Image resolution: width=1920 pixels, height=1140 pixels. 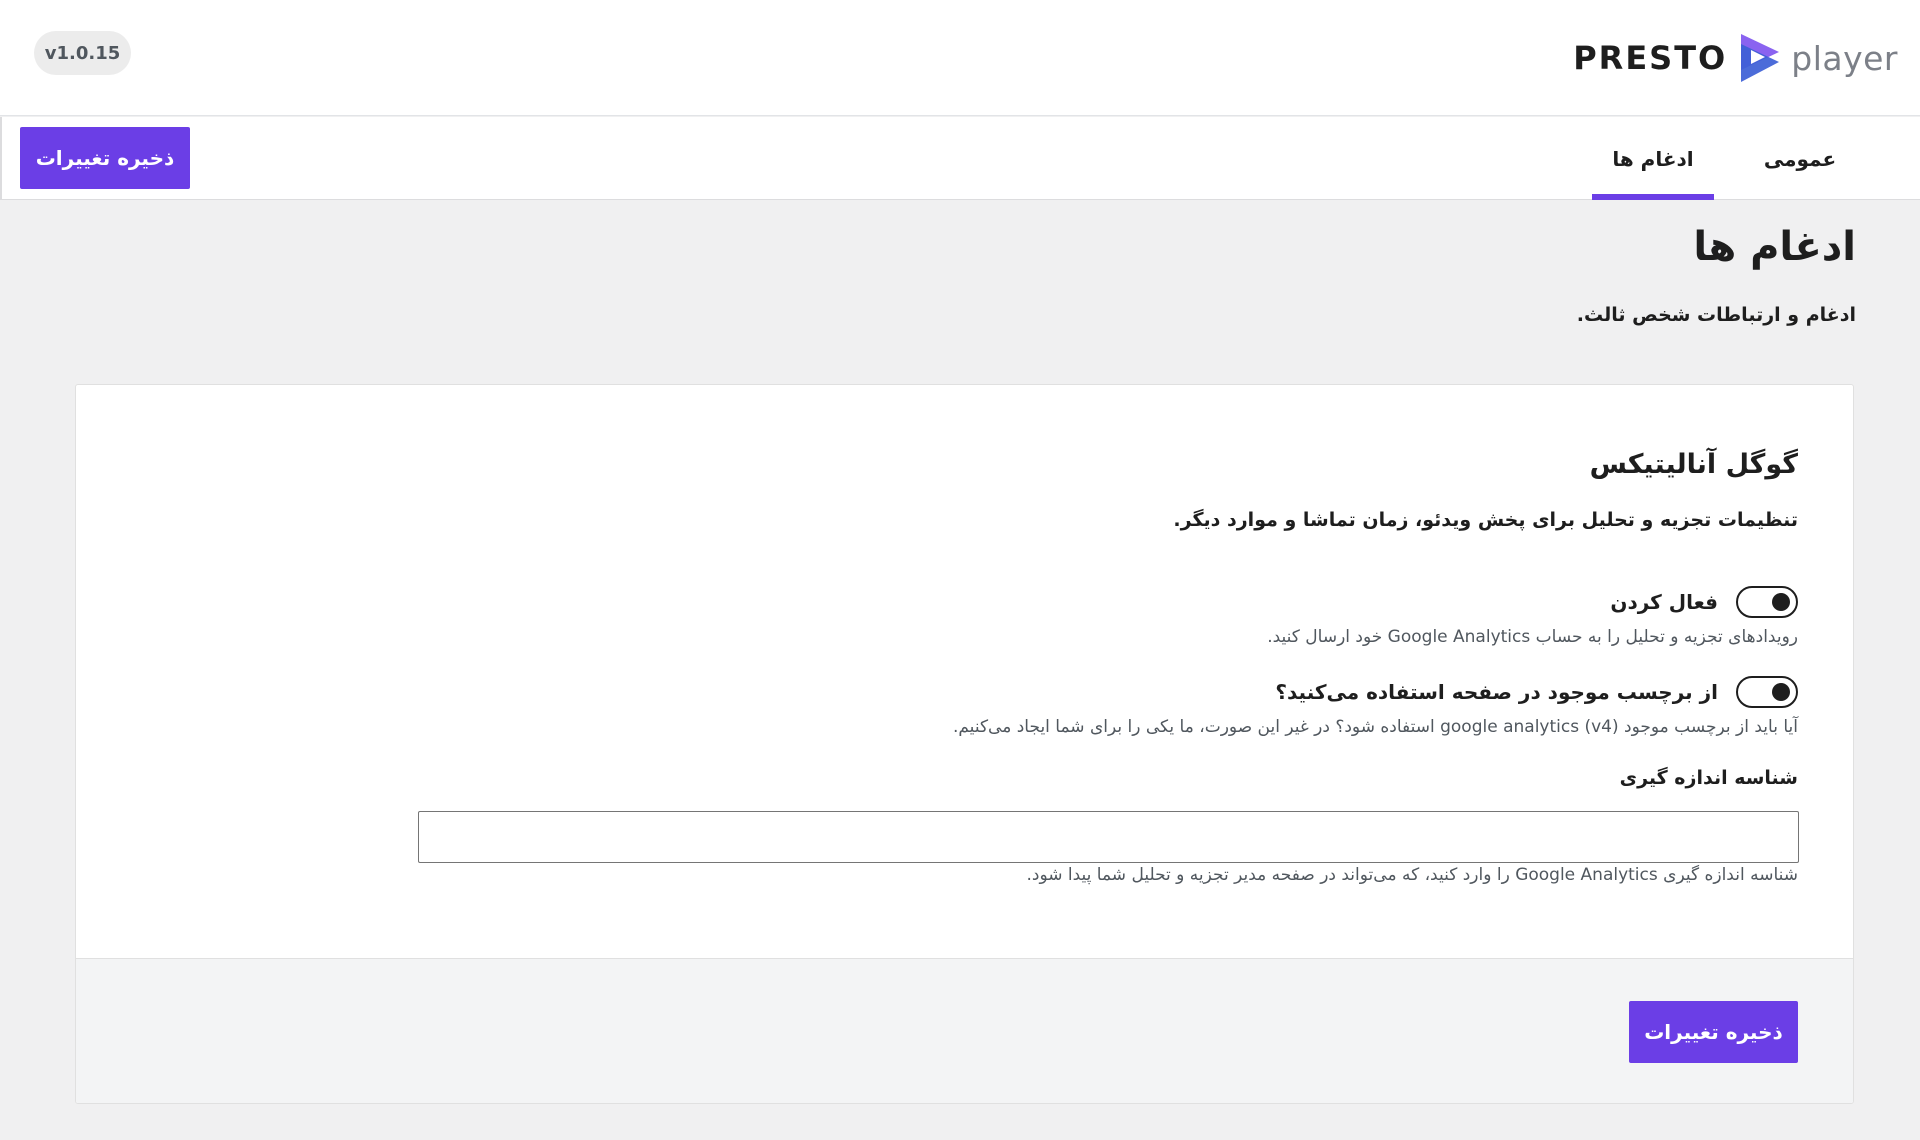 I want to click on enable-toggle-row: فعال کردن, so click(x=1704, y=602).